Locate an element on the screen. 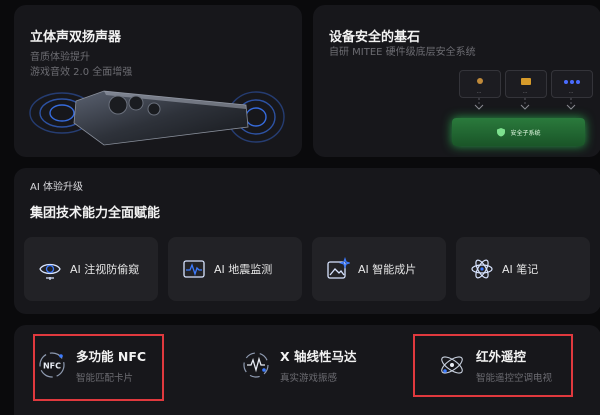 The height and width of the screenshot is (415, 600). x-axis-motor-feature: X 轴线性马达 真实游戏振感 is located at coordinates (298, 365).